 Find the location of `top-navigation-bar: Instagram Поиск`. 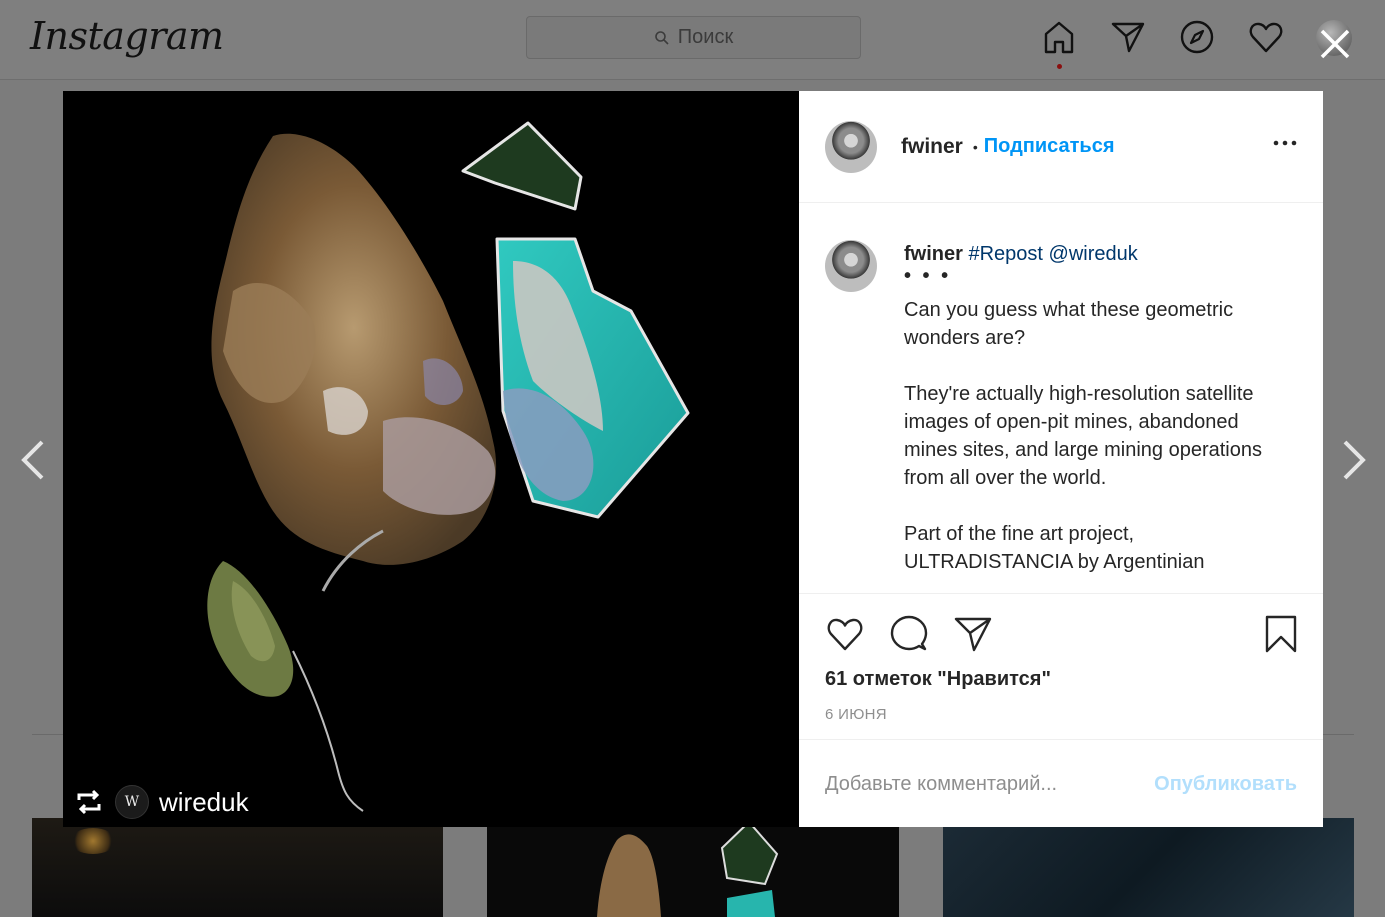

top-navigation-bar: Instagram Поиск is located at coordinates (692, 40).